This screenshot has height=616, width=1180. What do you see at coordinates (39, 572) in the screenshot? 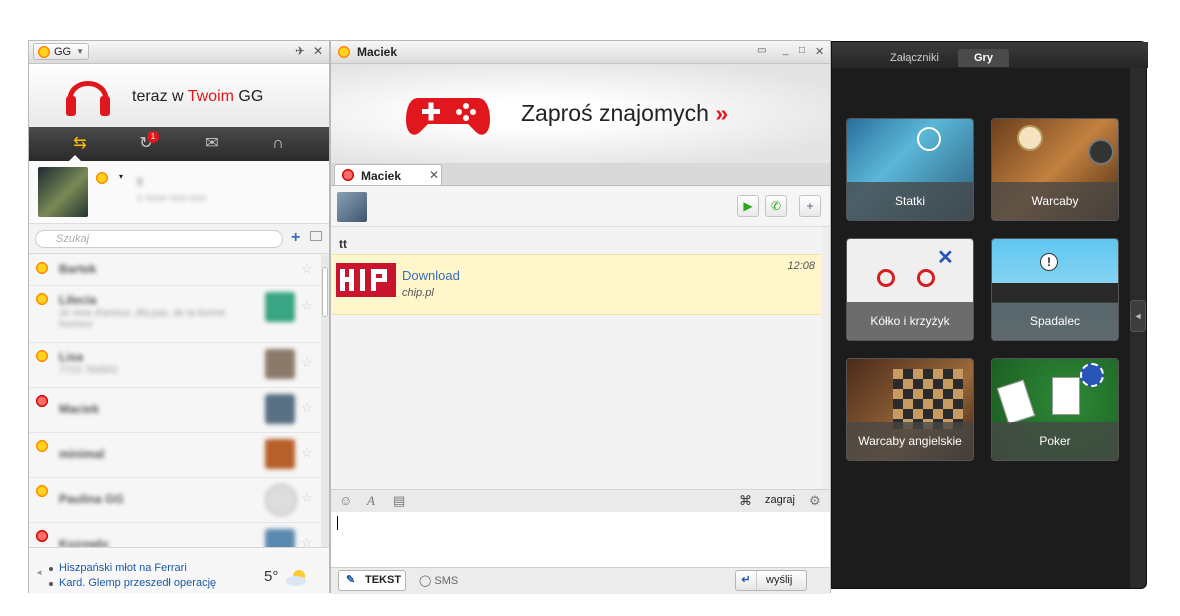
I see `news-prev-icon: ◄` at bounding box center [39, 572].